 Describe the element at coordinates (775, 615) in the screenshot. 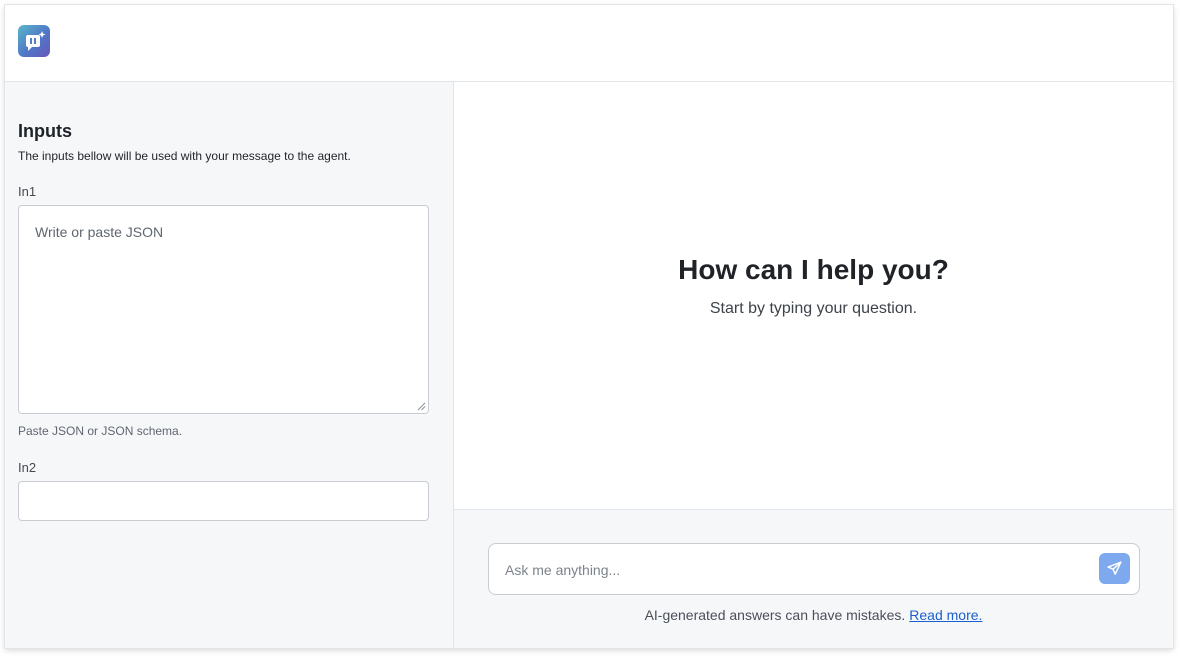

I see `disclaimer-text: AI-generated answers can have mistakes.` at that location.